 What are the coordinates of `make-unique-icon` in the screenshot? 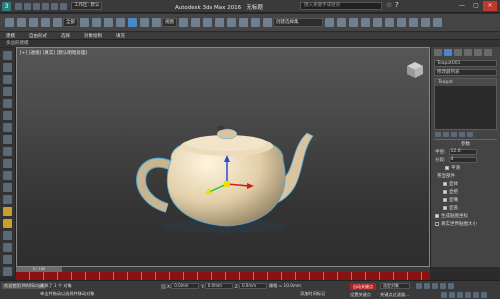 It's located at (454, 134).